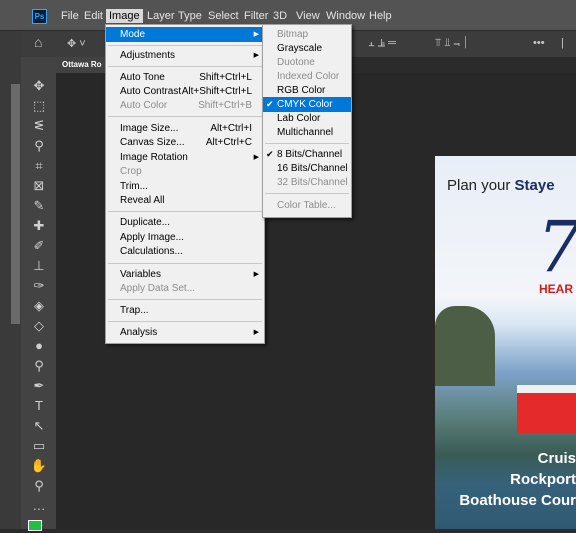  What do you see at coordinates (39, 386) in the screenshot?
I see `pen-tool-icon: ✒` at bounding box center [39, 386].